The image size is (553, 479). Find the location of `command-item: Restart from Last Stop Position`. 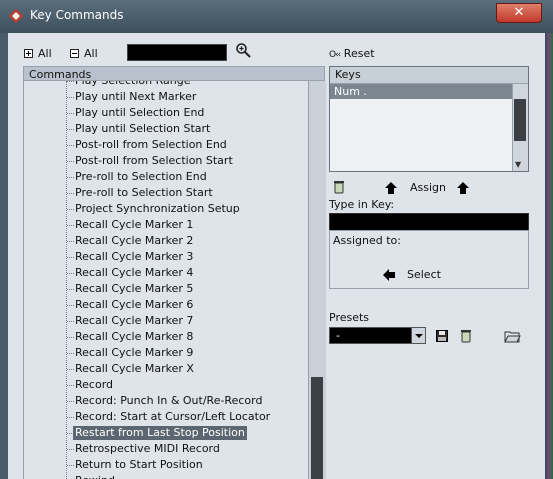

command-item: Restart from Last Stop Position is located at coordinates (166, 433).